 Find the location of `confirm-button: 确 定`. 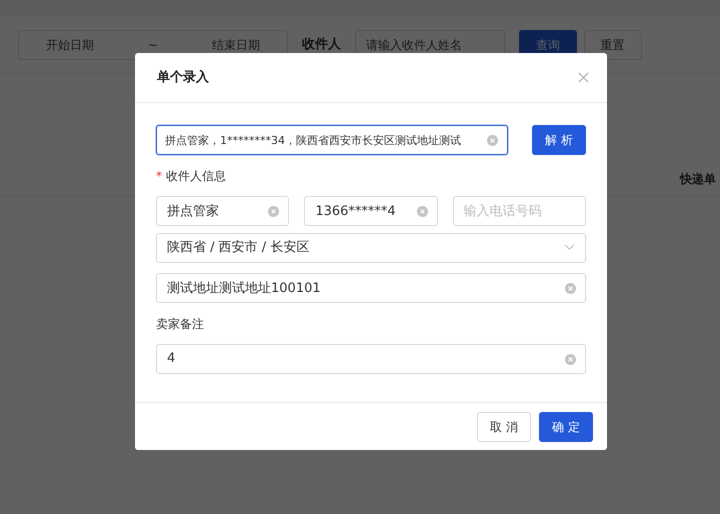

confirm-button: 确 定 is located at coordinates (566, 427).